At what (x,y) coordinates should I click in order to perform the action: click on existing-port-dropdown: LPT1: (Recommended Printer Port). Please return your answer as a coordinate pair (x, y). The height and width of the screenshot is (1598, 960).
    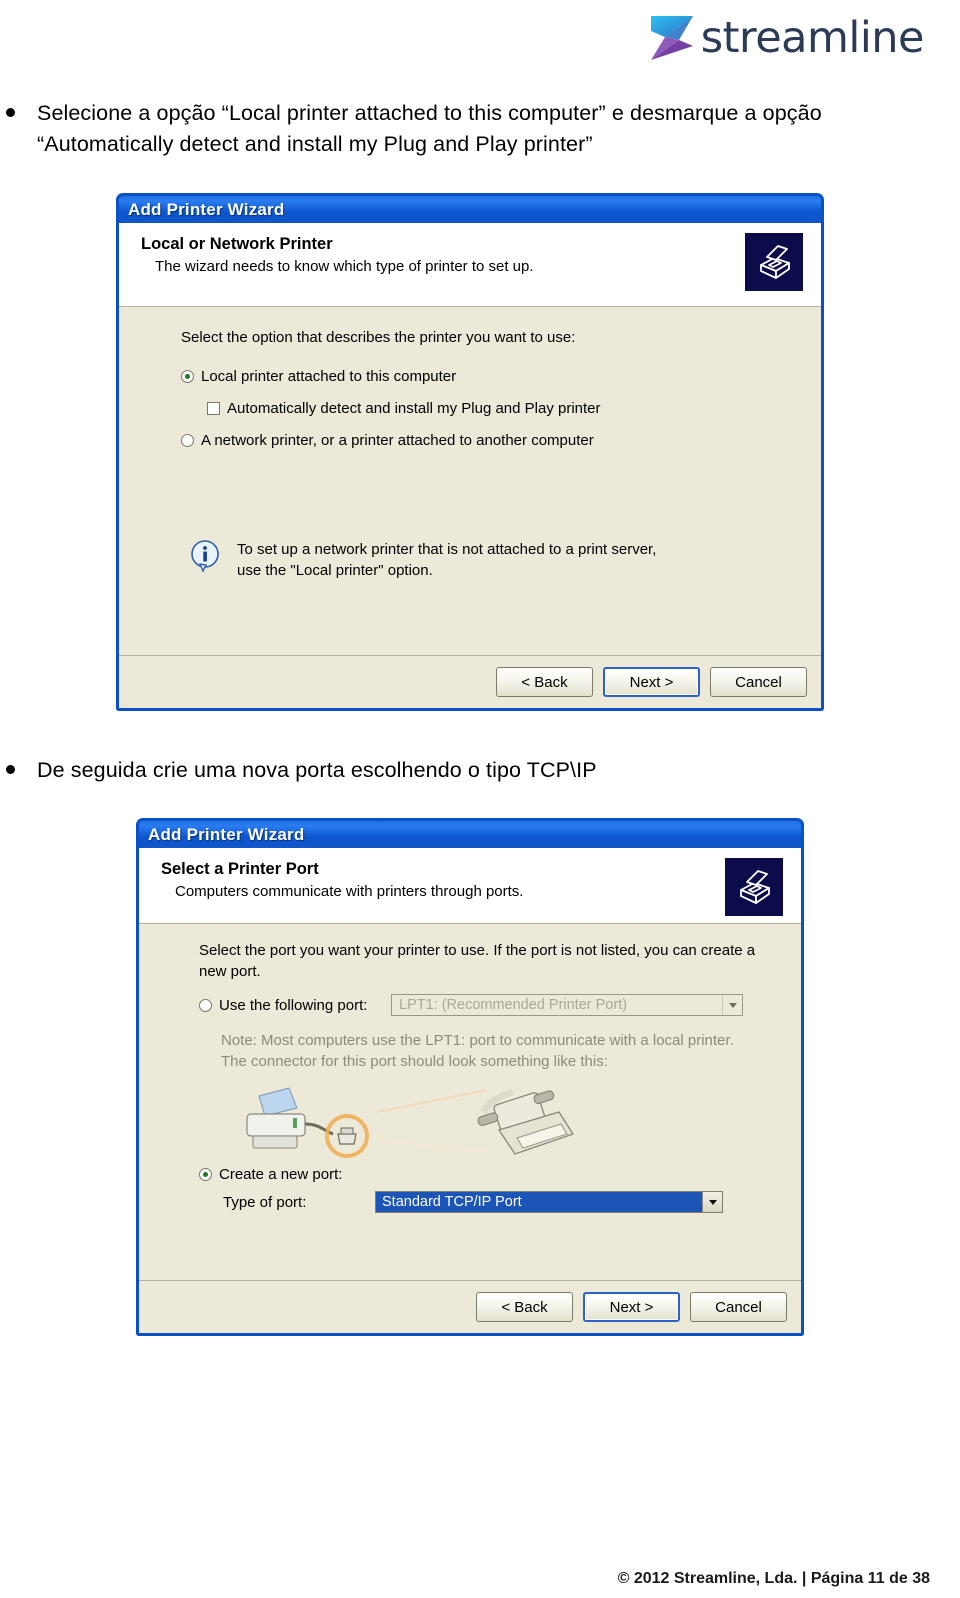
    Looking at the image, I should click on (567, 1005).